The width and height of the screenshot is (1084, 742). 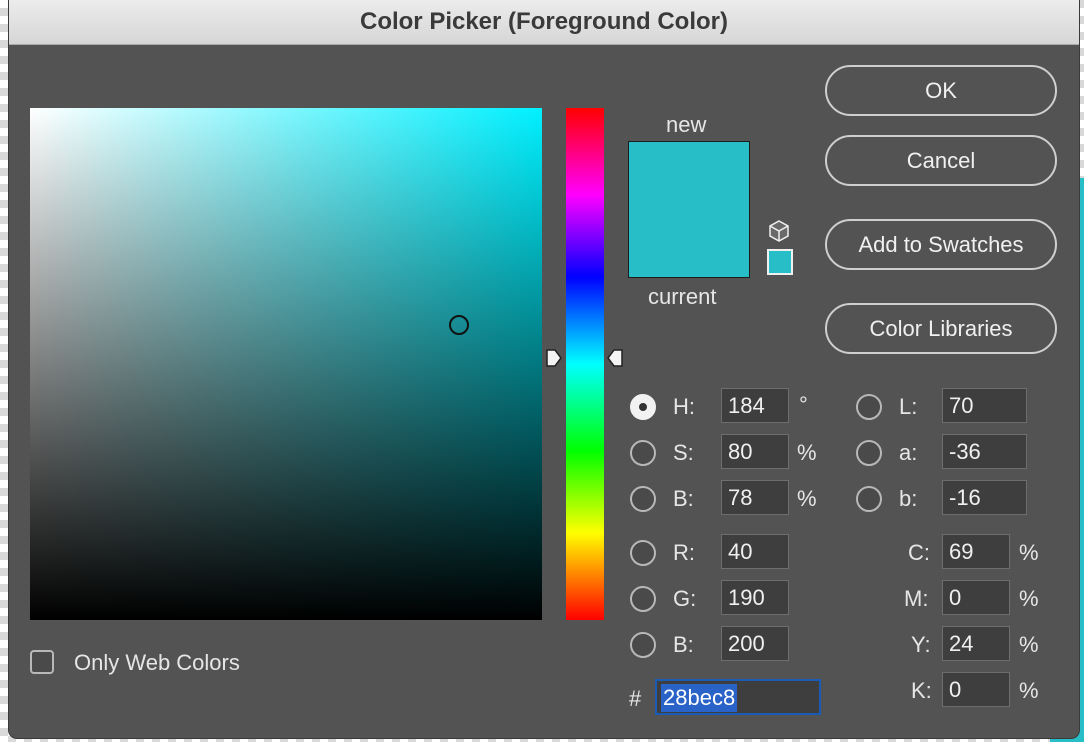 What do you see at coordinates (1029, 644) in the screenshot?
I see `yellow-unit: %` at bounding box center [1029, 644].